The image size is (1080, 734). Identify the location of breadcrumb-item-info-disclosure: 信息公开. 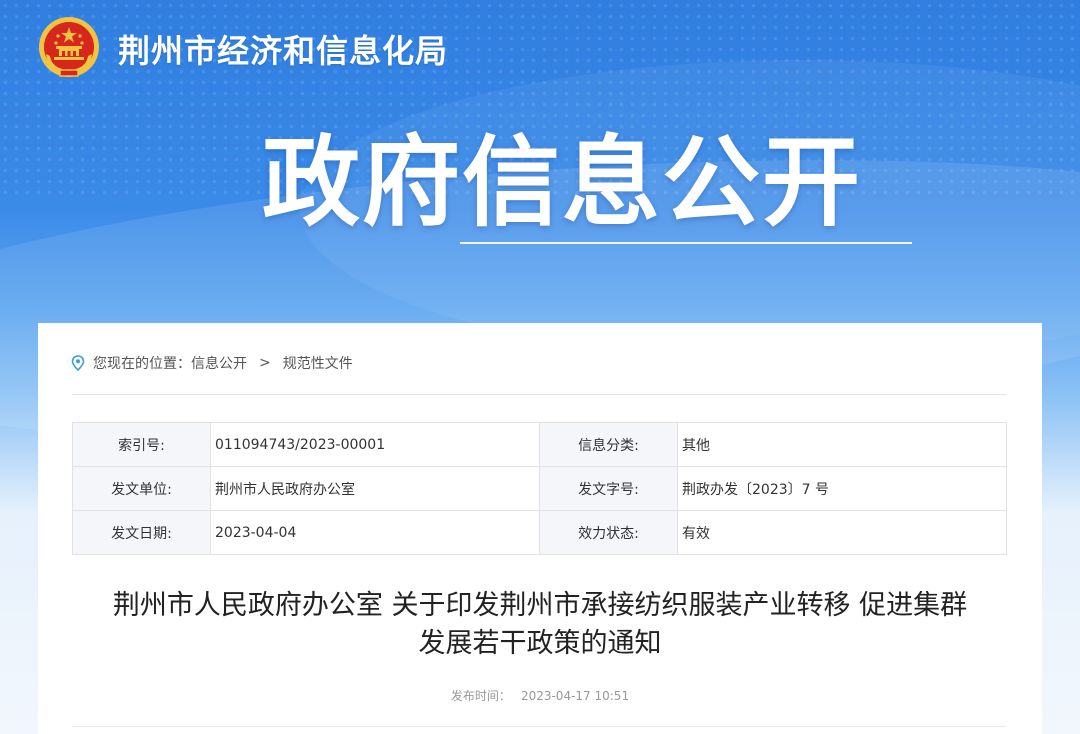
(219, 363).